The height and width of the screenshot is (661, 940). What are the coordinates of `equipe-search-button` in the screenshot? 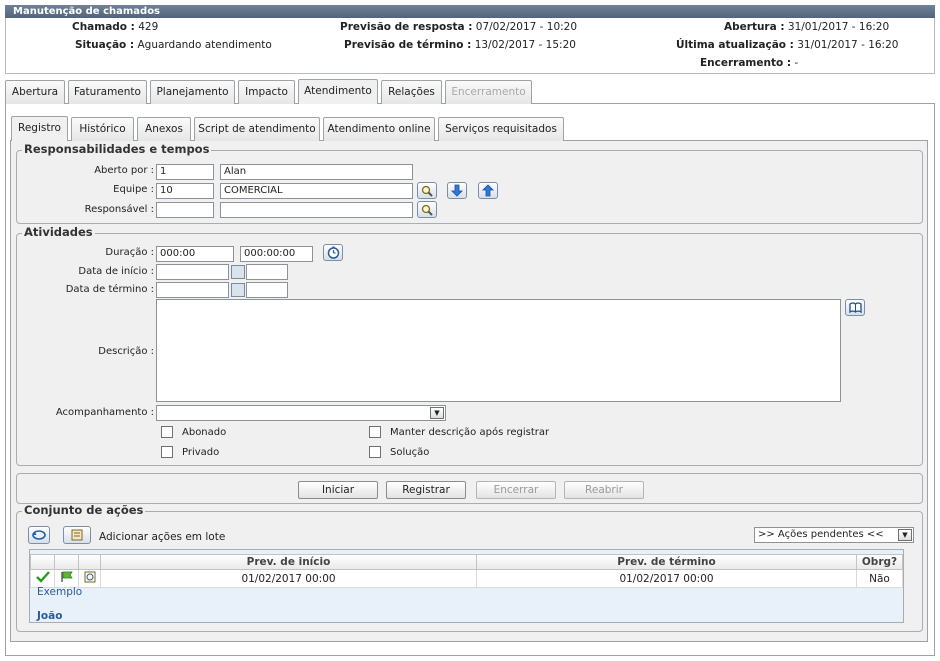 It's located at (427, 190).